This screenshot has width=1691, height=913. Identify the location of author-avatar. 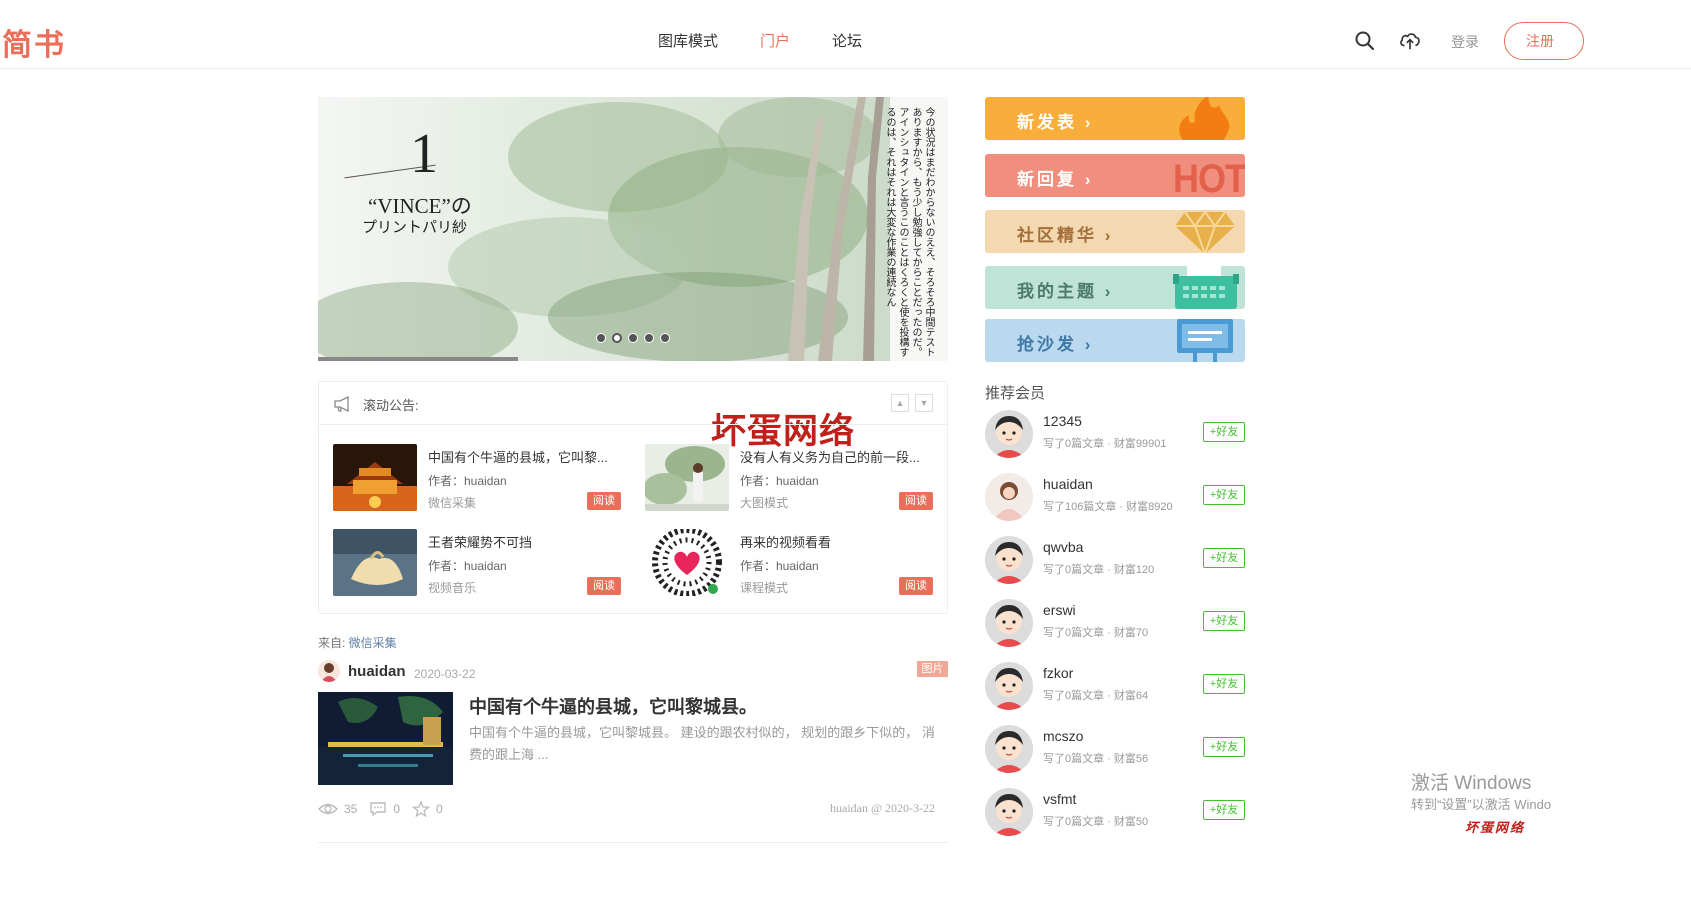
(329, 671).